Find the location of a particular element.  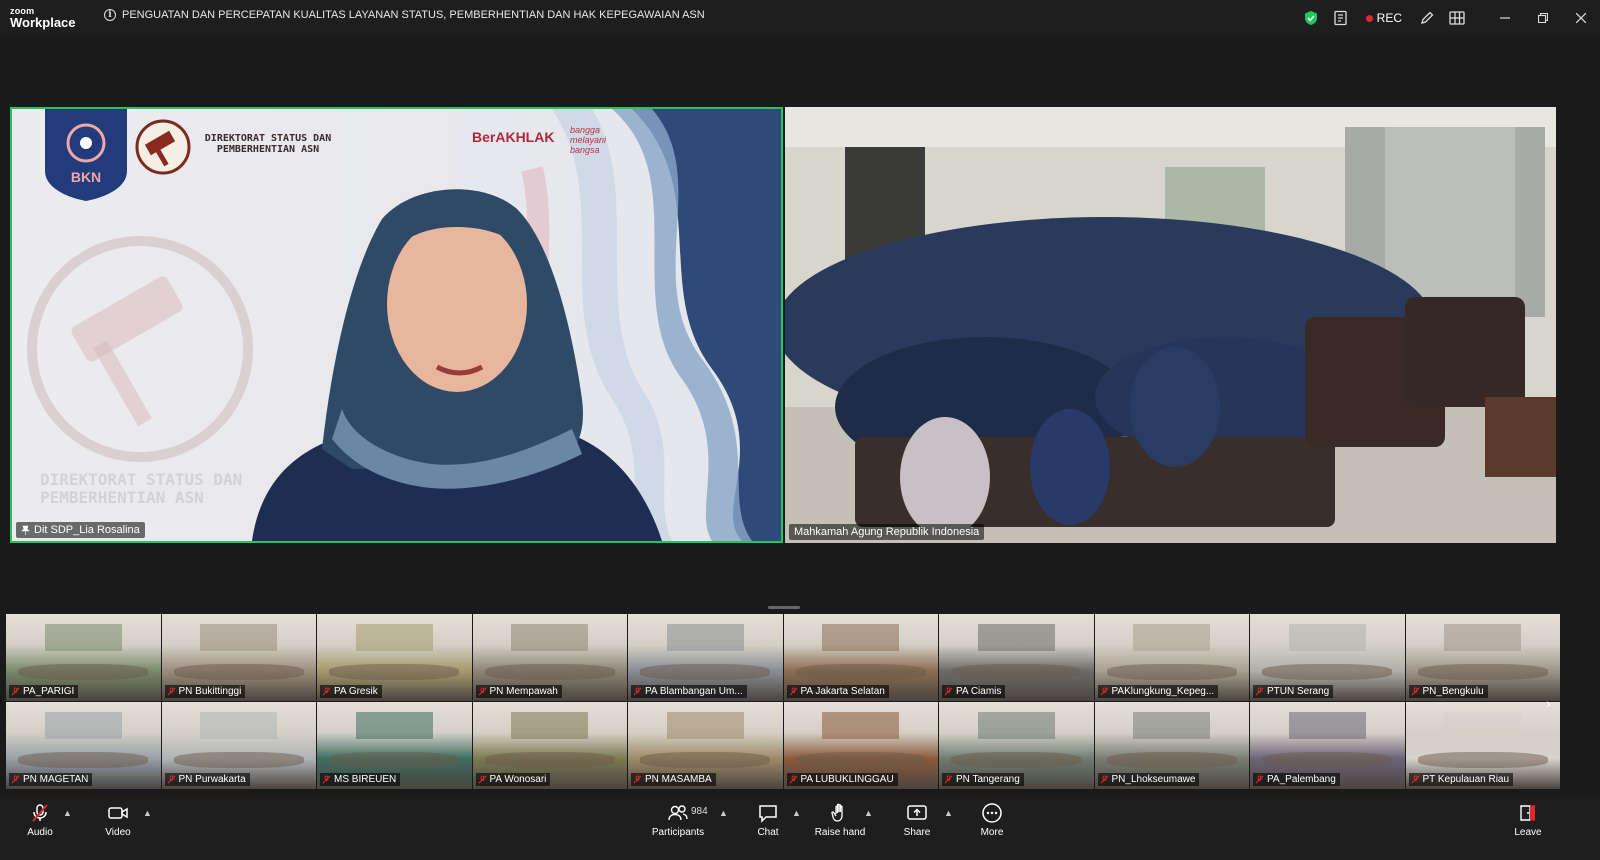

more-label: More is located at coordinates (992, 832).